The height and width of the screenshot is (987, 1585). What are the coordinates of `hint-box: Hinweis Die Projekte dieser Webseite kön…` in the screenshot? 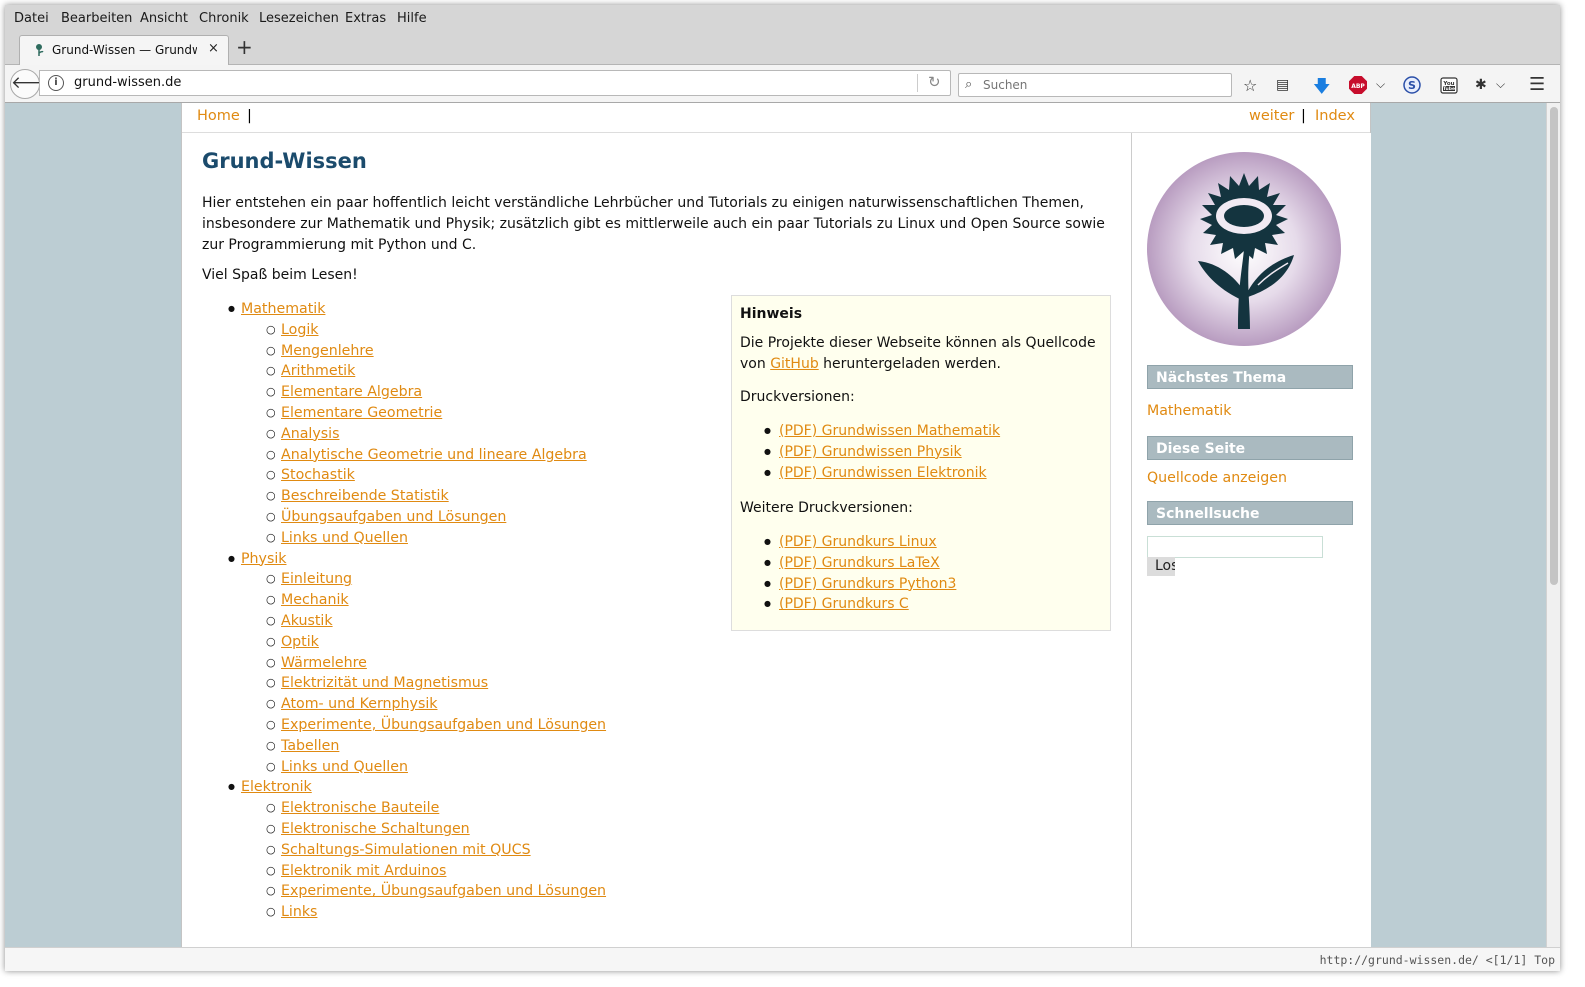 It's located at (921, 463).